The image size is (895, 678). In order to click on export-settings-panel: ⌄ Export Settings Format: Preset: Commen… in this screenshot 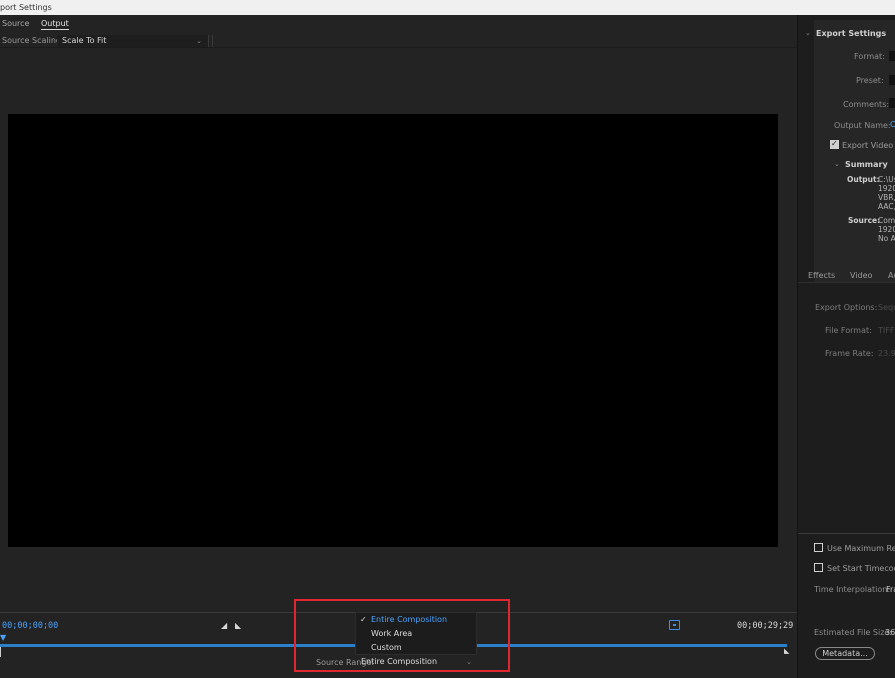, I will do `click(846, 346)`.